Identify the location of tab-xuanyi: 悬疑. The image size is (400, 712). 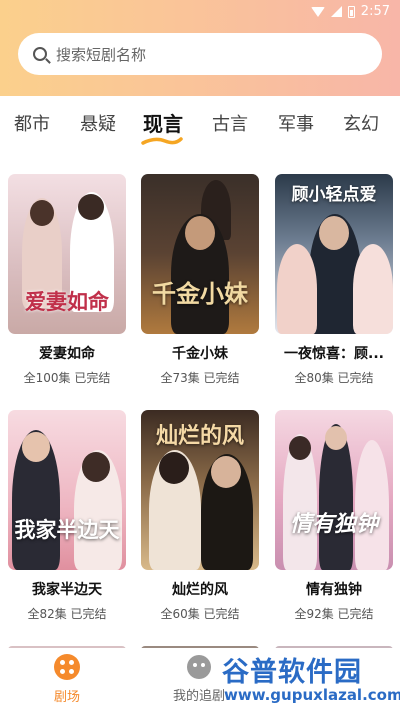
(98, 123).